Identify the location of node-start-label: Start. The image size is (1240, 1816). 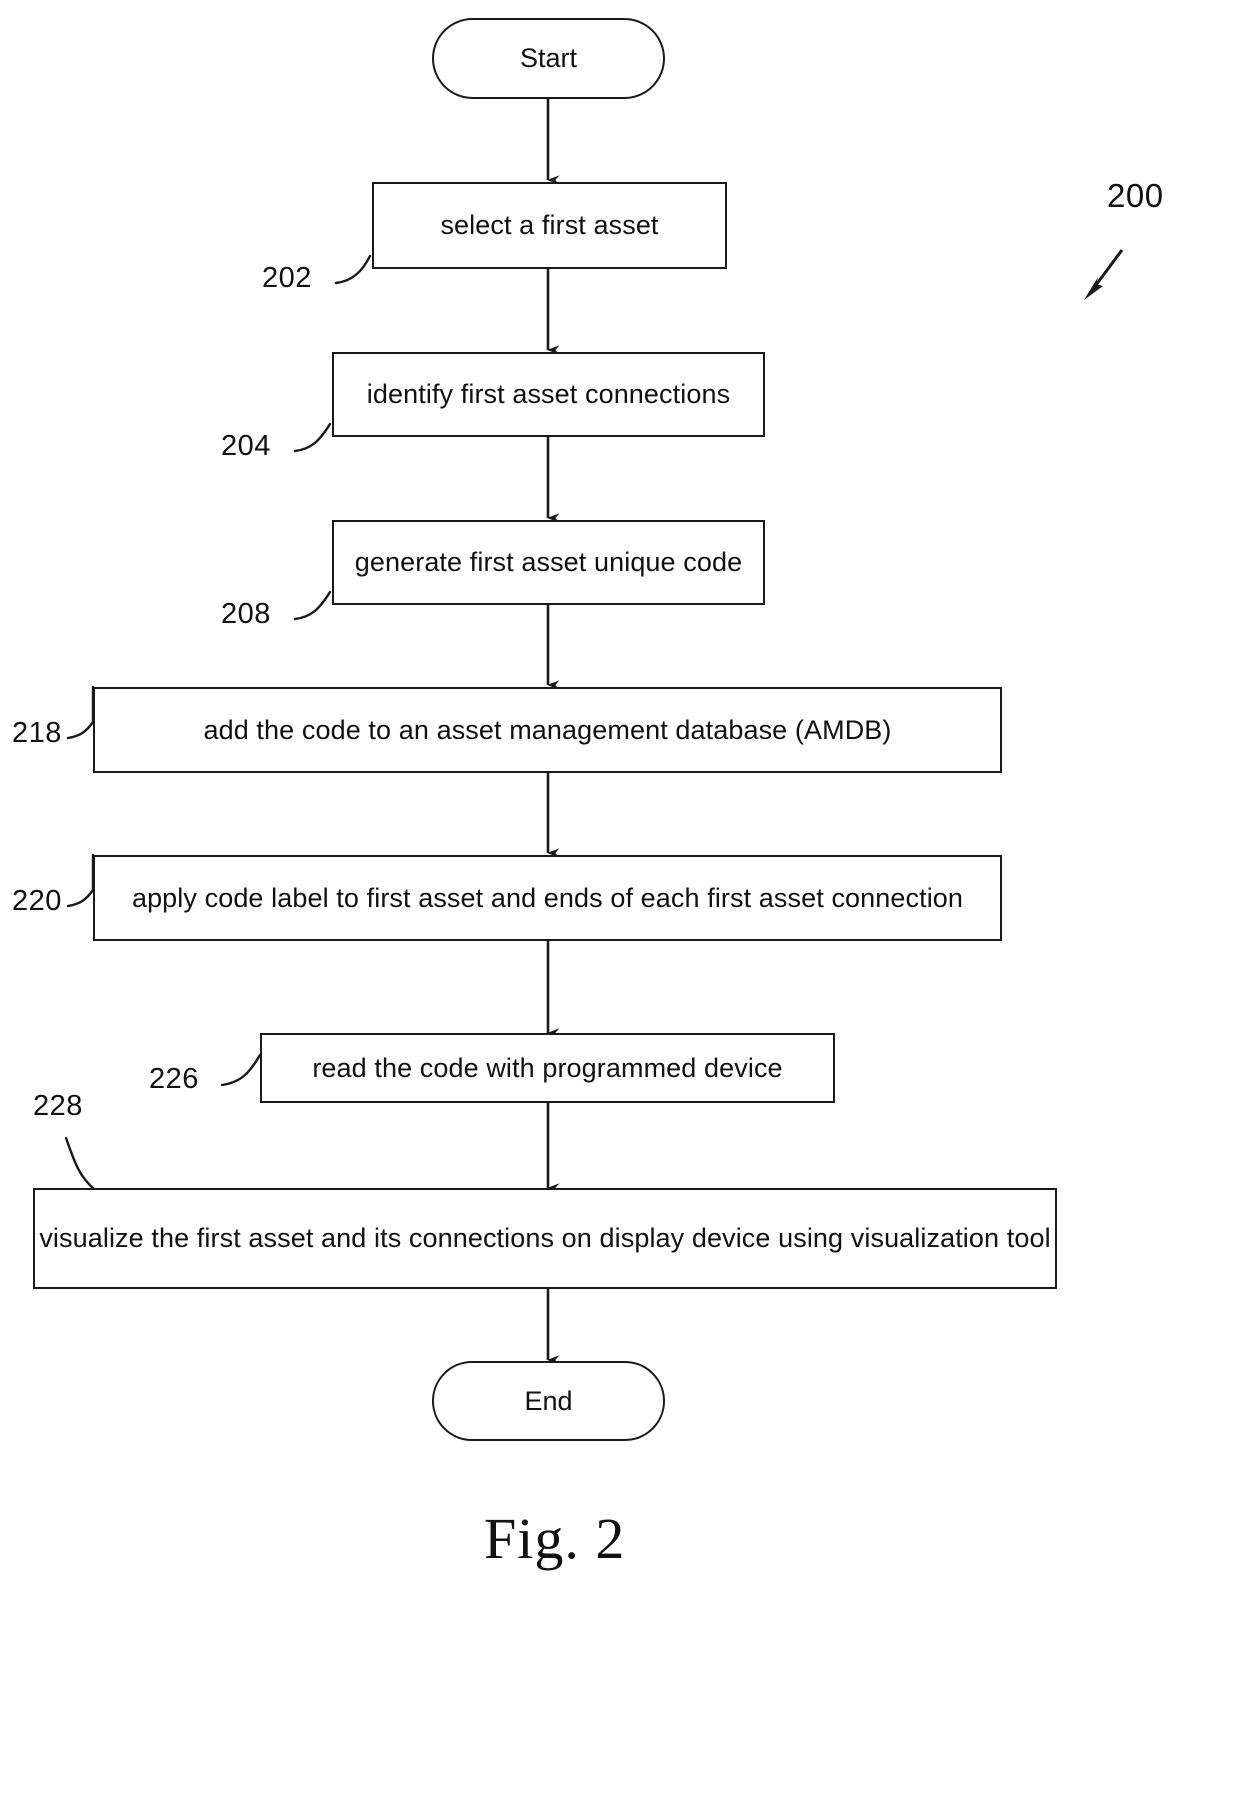
(548, 58).